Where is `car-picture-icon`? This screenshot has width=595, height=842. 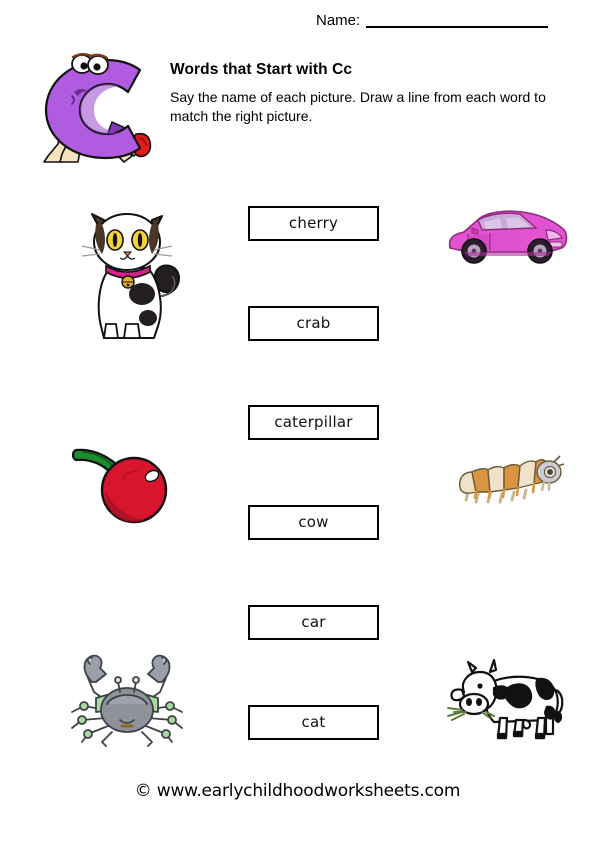 car-picture-icon is located at coordinates (508, 236).